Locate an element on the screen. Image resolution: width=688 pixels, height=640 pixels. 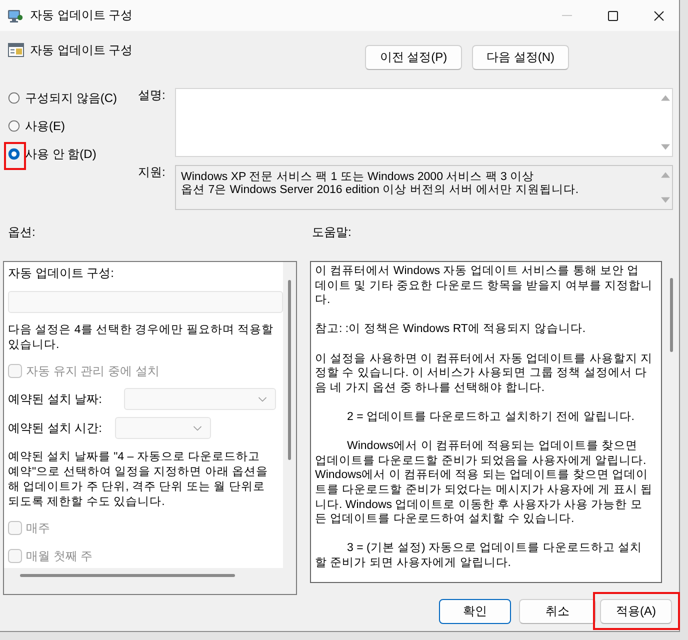
nav-button: 다음 설정(N) is located at coordinates (520, 57).